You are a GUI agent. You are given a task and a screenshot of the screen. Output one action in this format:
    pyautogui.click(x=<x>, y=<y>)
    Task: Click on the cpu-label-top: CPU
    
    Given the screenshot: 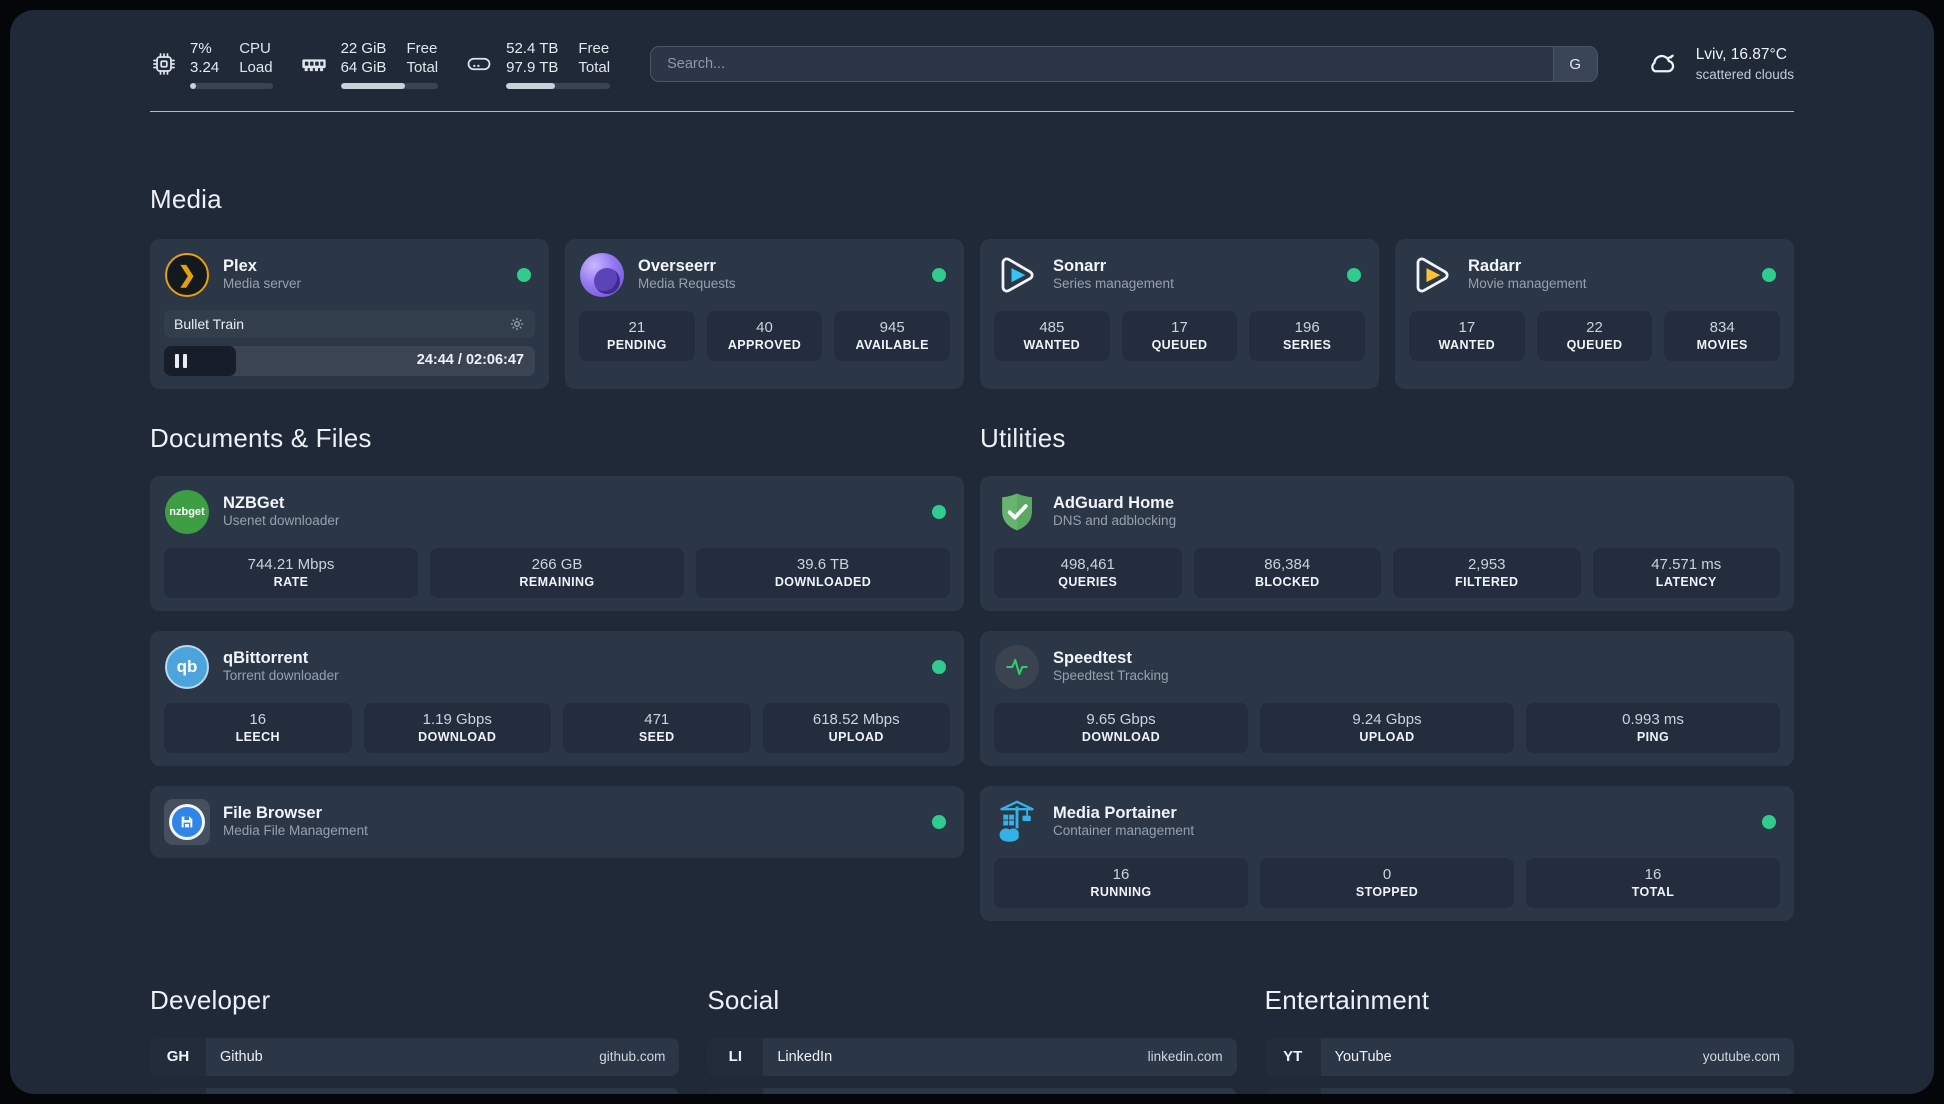 What is the action you would take?
    pyautogui.click(x=255, y=48)
    